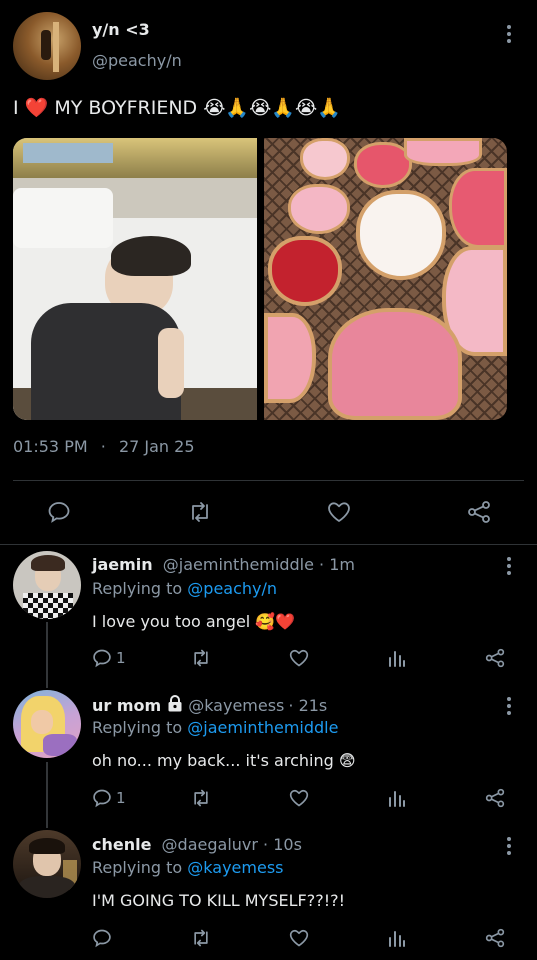 This screenshot has height=960, width=537. Describe the element at coordinates (184, 588) in the screenshot. I see `replying-to: Replying to @peachy/n` at that location.